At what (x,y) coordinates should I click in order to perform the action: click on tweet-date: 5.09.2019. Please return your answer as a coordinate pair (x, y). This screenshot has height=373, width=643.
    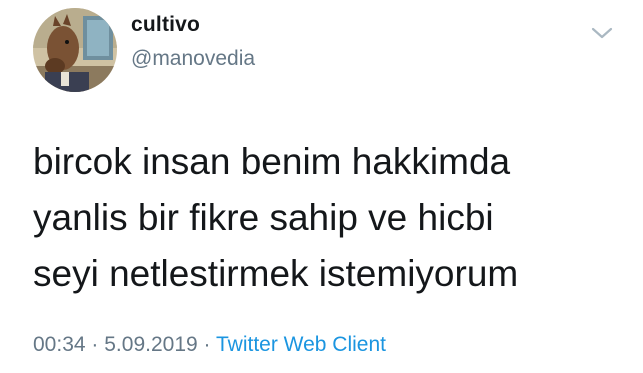
    Looking at the image, I should click on (150, 344).